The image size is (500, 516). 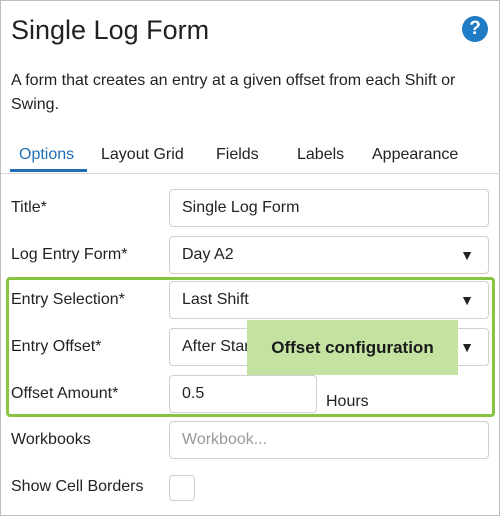 What do you see at coordinates (48, 170) in the screenshot?
I see `active-tab-indicator` at bounding box center [48, 170].